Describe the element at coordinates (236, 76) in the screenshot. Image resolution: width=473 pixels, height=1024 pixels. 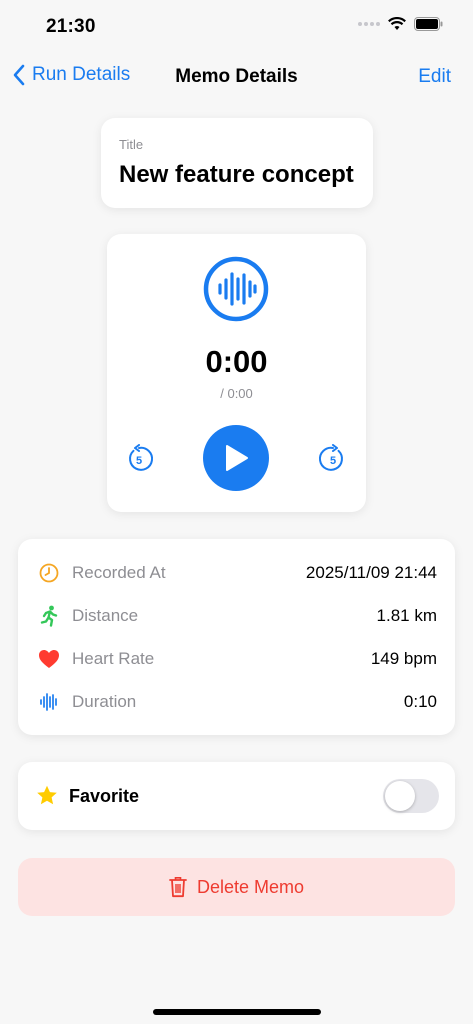
I see `page-title: Memo Details` at that location.